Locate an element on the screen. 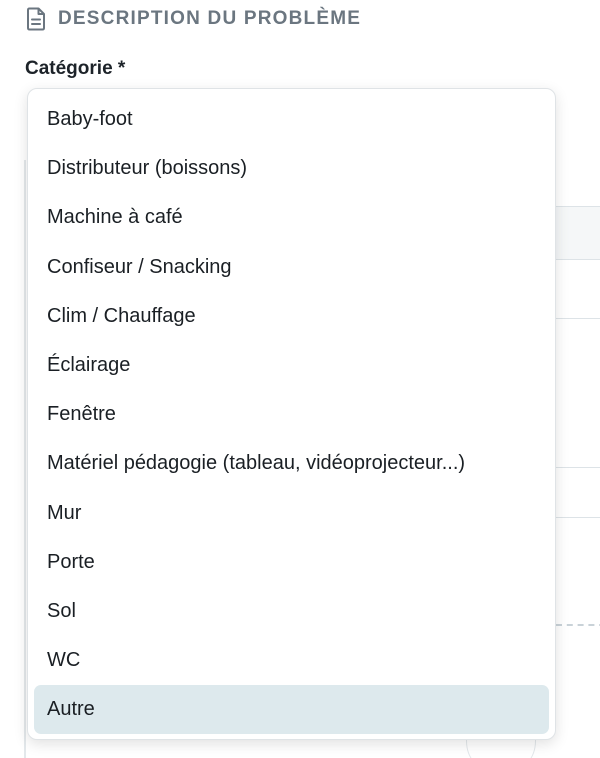 Image resolution: width=600 pixels, height=758 pixels. category-option: Mur is located at coordinates (291, 513).